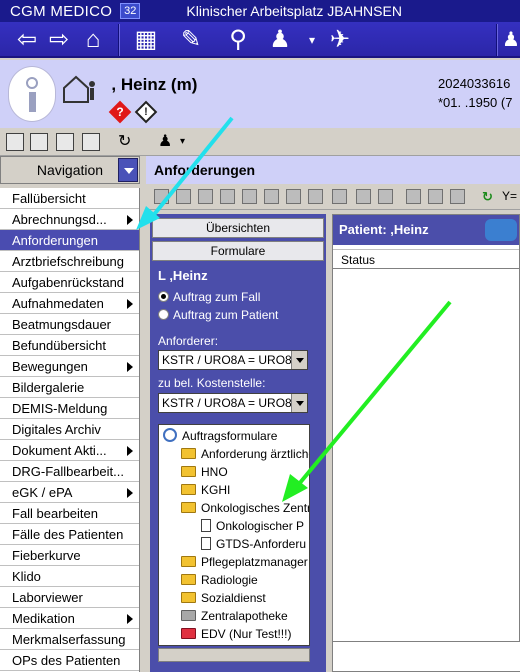 The height and width of the screenshot is (672, 520). I want to click on radio-unselected-dot, so click(163, 314).